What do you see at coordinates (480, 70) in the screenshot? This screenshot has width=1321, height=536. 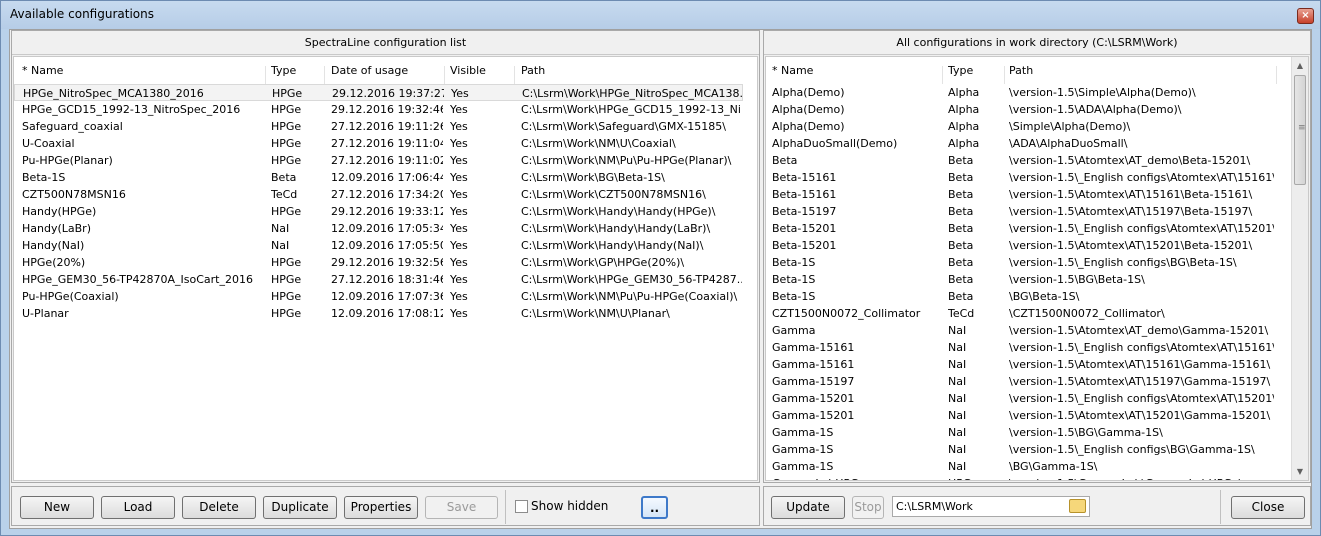 I see `col-header-visible: Visible` at bounding box center [480, 70].